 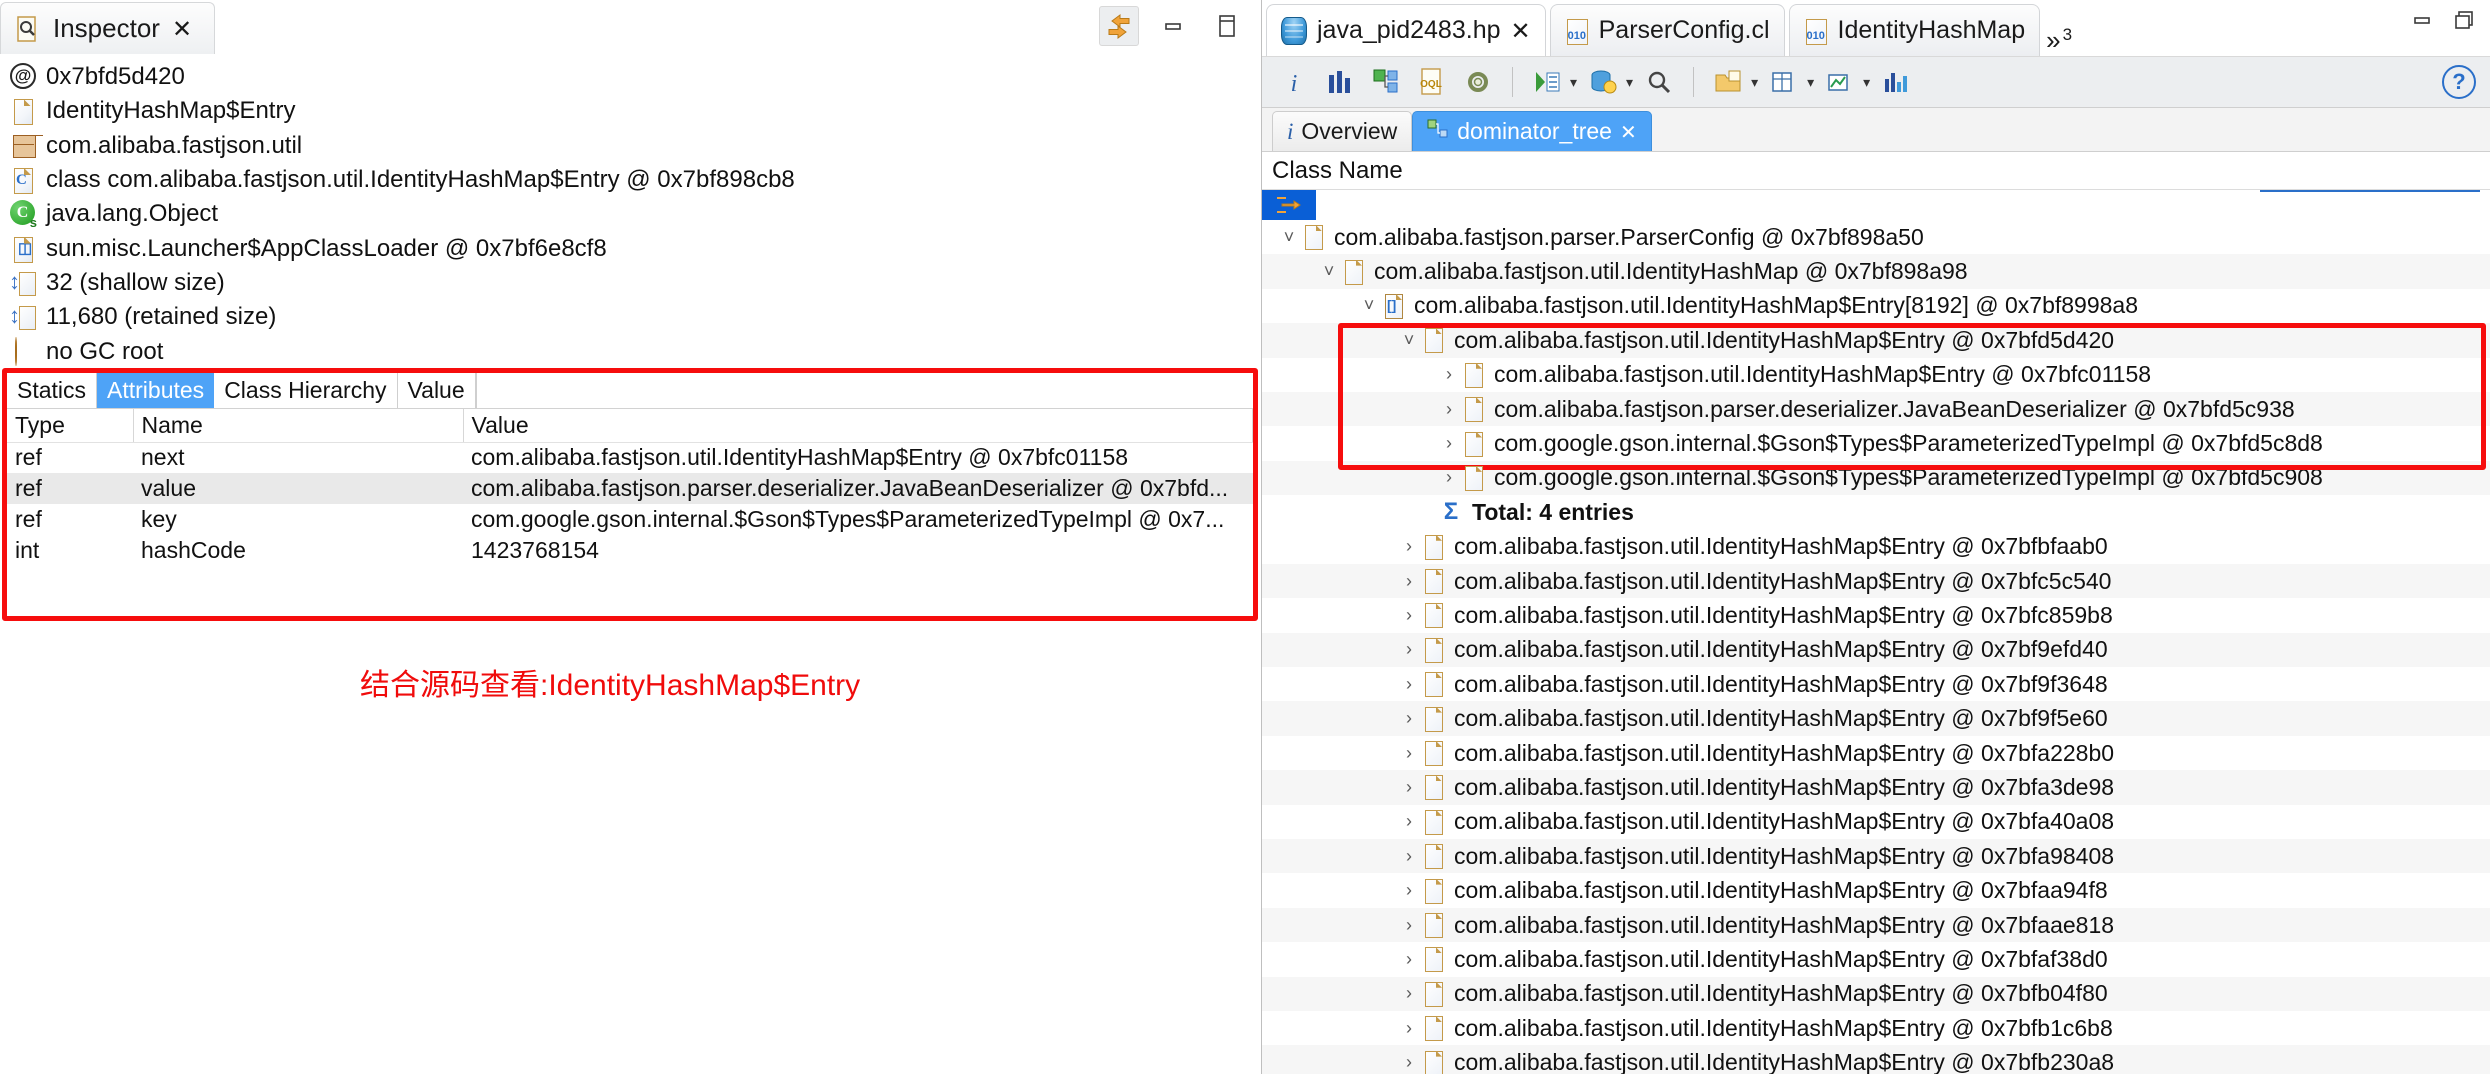 I want to click on compare-icon, so click(x=1896, y=82).